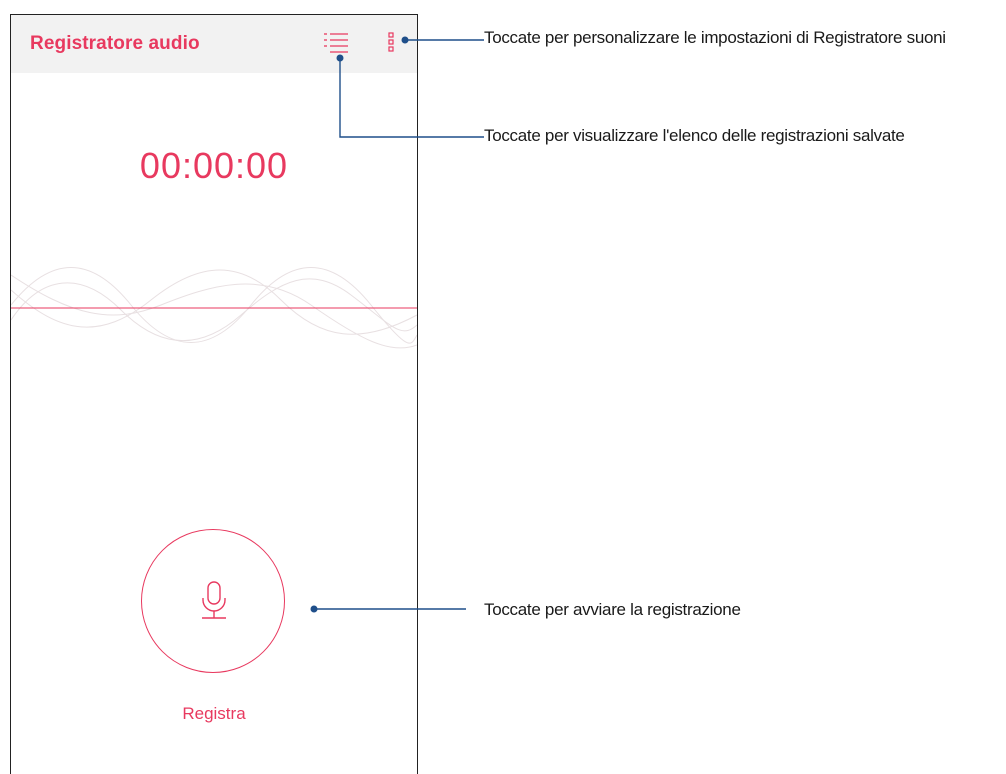 The height and width of the screenshot is (774, 1006). What do you see at coordinates (214, 44) in the screenshot?
I see `app-bar: Registratore audio` at bounding box center [214, 44].